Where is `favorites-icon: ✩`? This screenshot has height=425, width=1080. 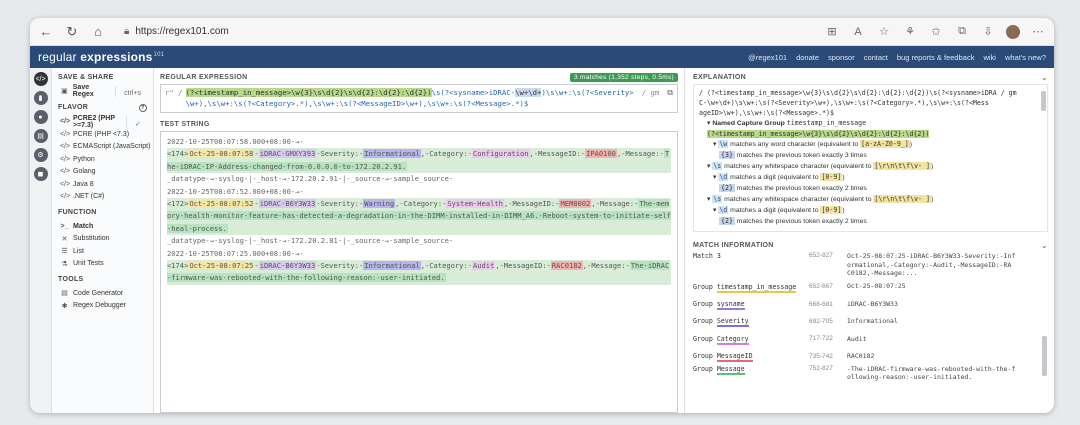
favorites-icon: ✩ is located at coordinates (936, 31).